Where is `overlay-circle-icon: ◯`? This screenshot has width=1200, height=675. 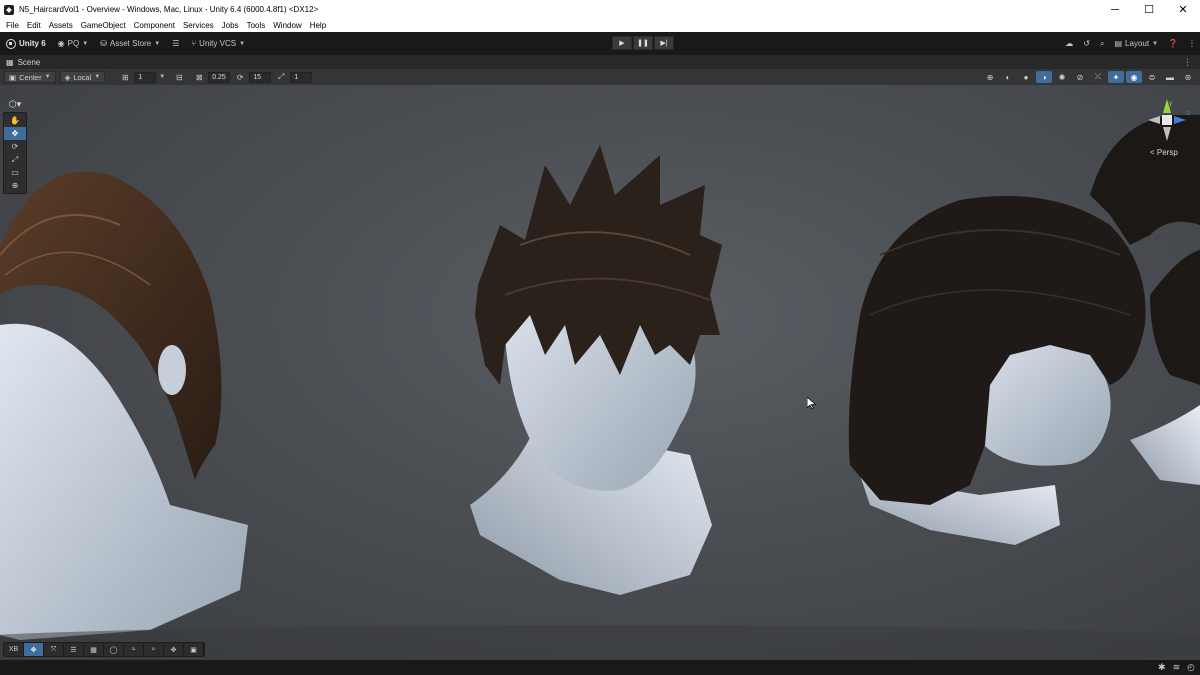
overlay-circle-icon: ◯ is located at coordinates (114, 649).